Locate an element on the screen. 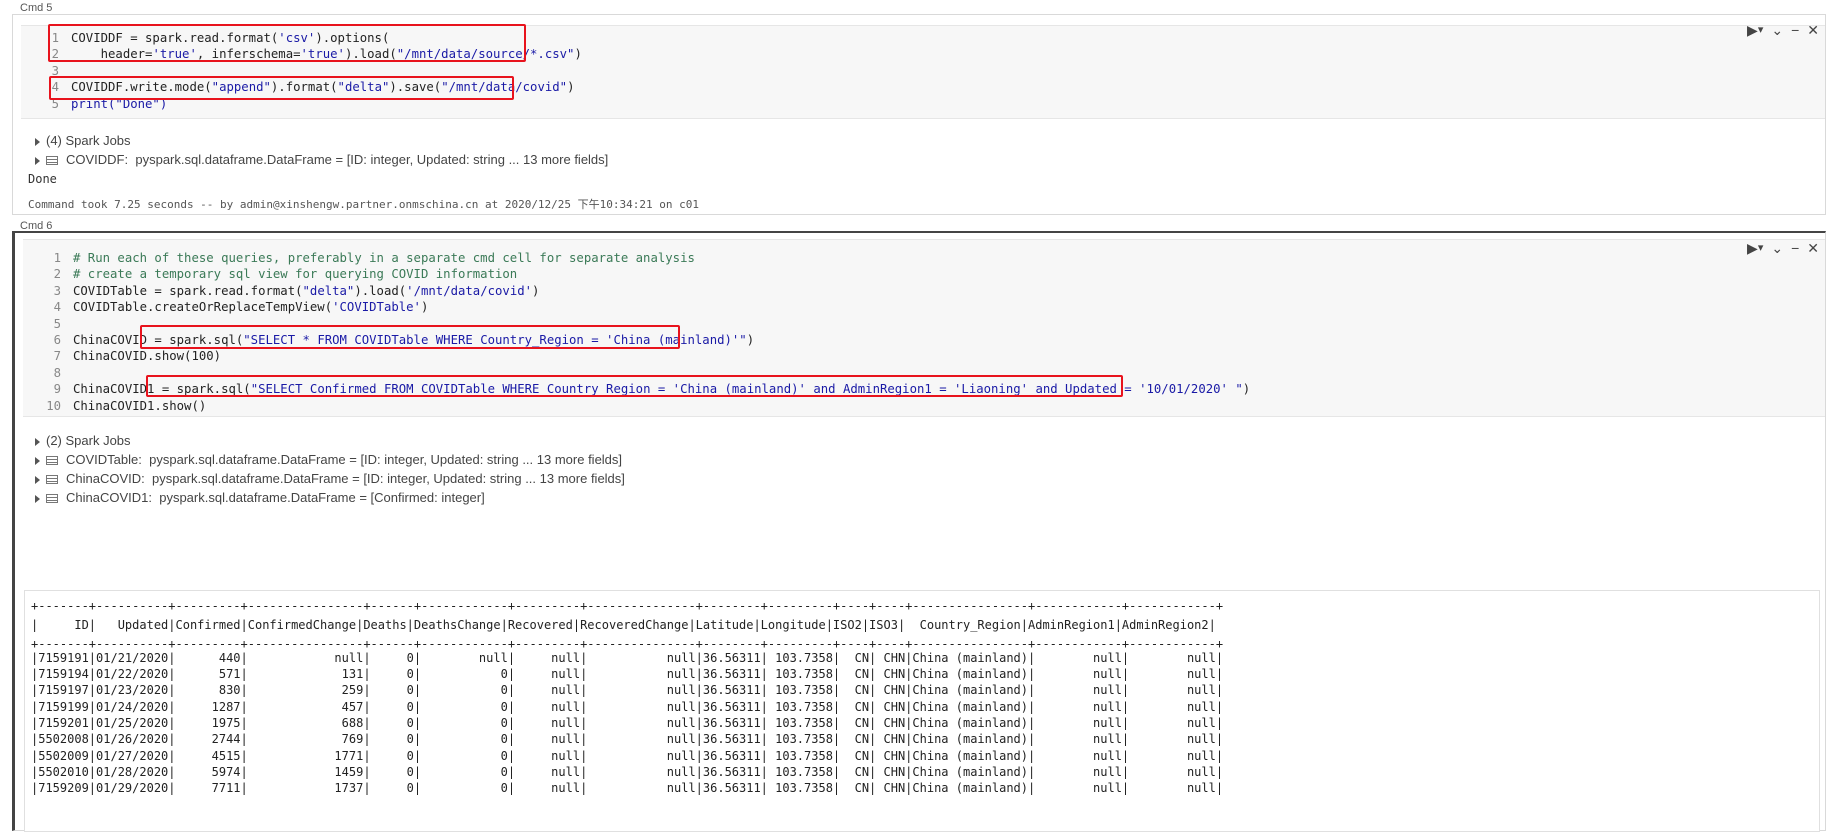  spark-jobs-label: (2) Spark Jobs is located at coordinates (88, 440).